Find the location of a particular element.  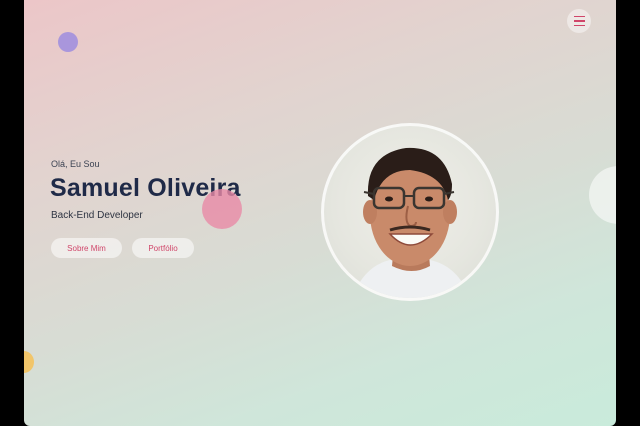

menu-button is located at coordinates (579, 21).